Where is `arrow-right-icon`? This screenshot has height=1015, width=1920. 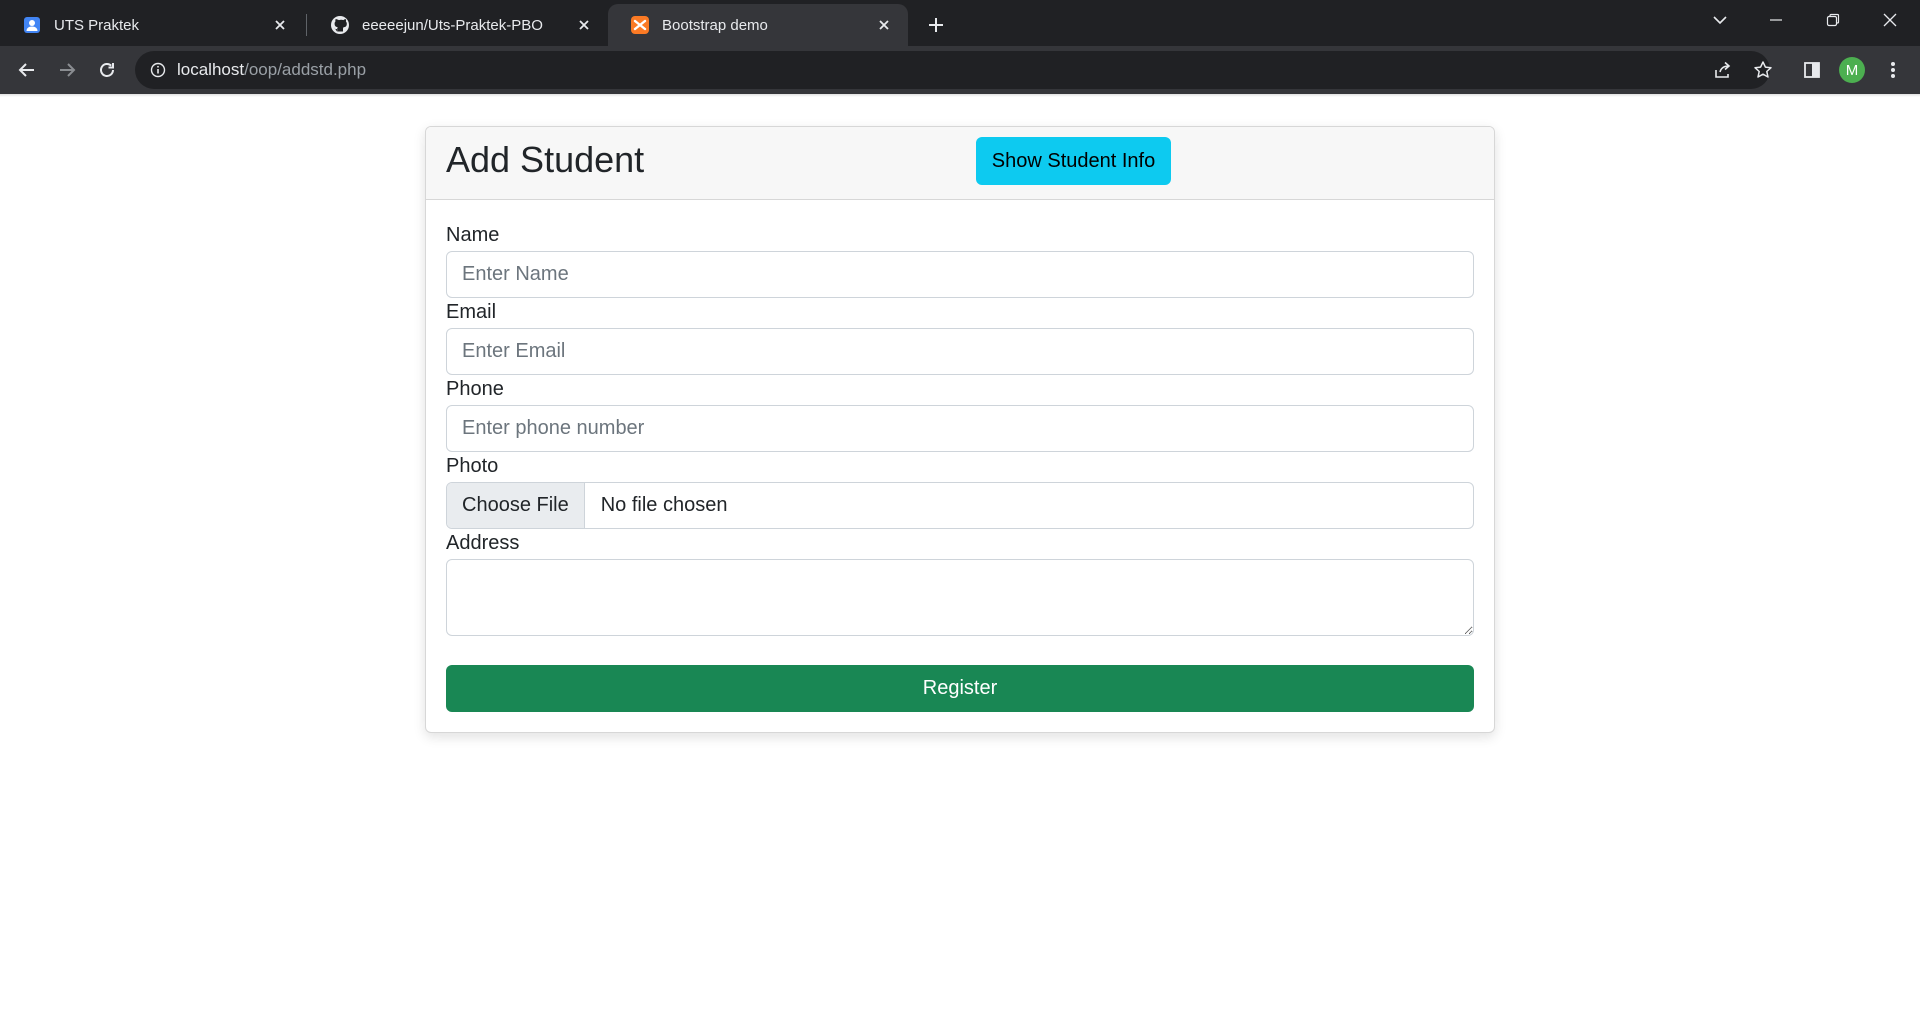
arrow-right-icon is located at coordinates (68, 70).